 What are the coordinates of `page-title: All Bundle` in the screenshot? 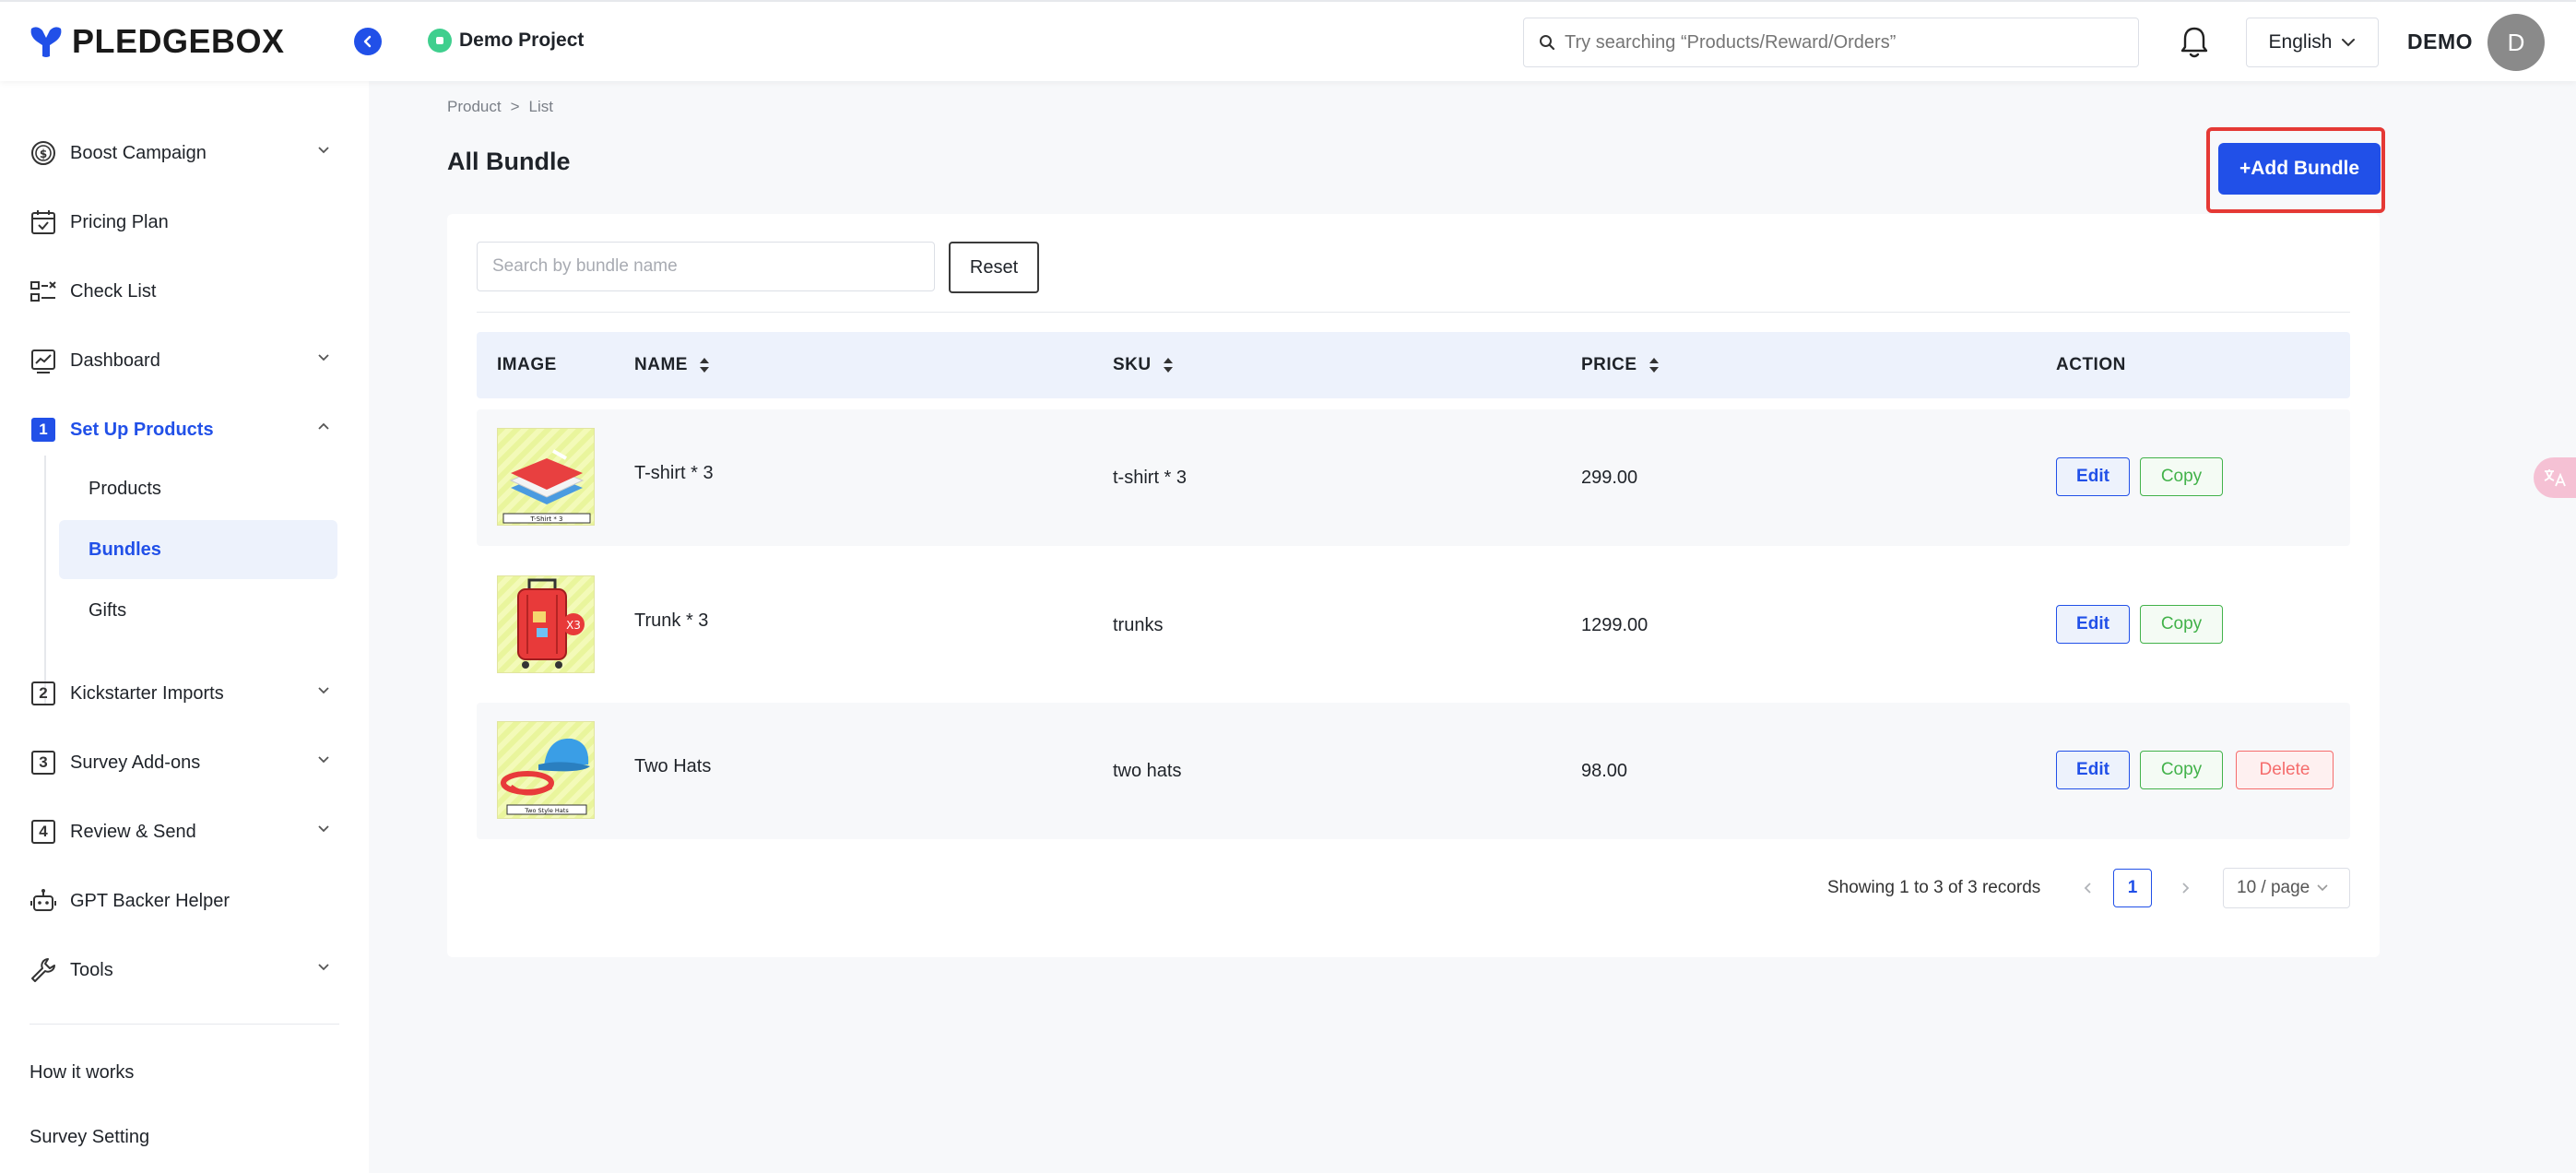 It's located at (509, 161).